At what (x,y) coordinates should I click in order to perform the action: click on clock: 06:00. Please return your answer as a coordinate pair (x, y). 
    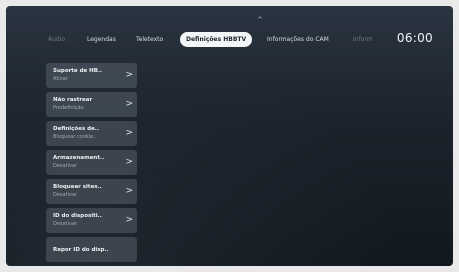
    Looking at the image, I should click on (414, 38).